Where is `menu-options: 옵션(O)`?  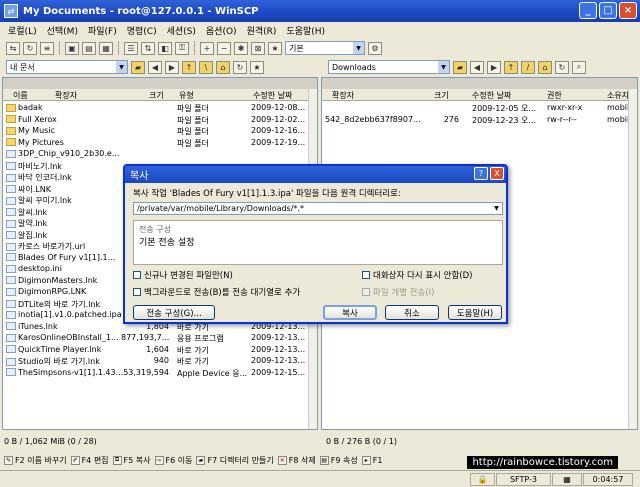 menu-options: 옵션(O) is located at coordinates (221, 30).